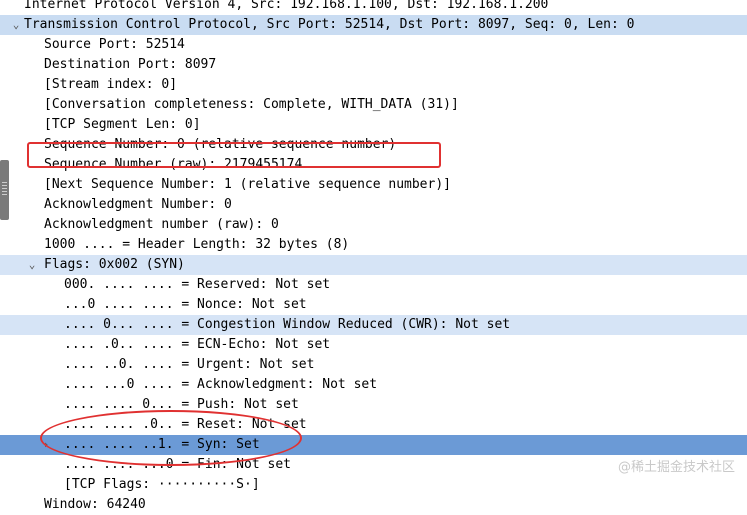  I want to click on tree-row-label: .... ...0 .... = Acknowledgment: Not set, so click(221, 384).